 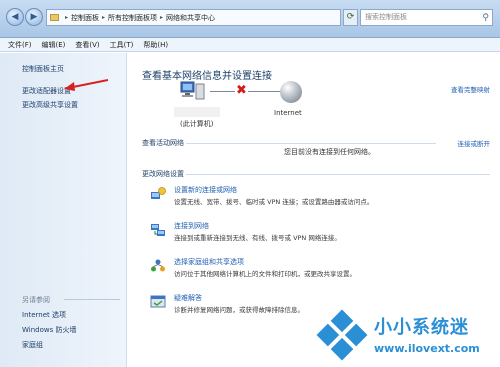 What do you see at coordinates (158, 230) in the screenshot?
I see `connect-network-icon` at bounding box center [158, 230].